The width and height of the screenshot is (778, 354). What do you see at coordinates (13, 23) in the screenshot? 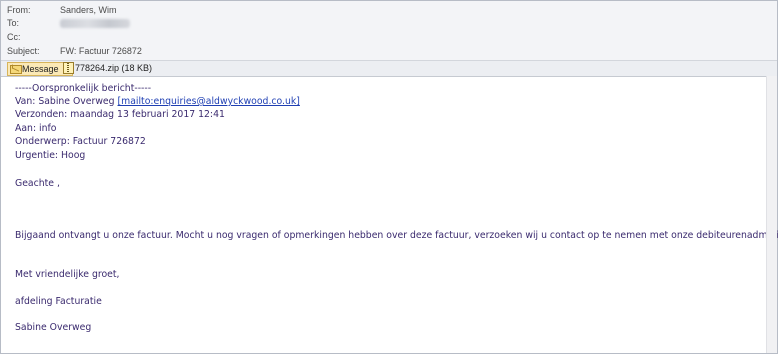
I see `to-label: To:` at bounding box center [13, 23].